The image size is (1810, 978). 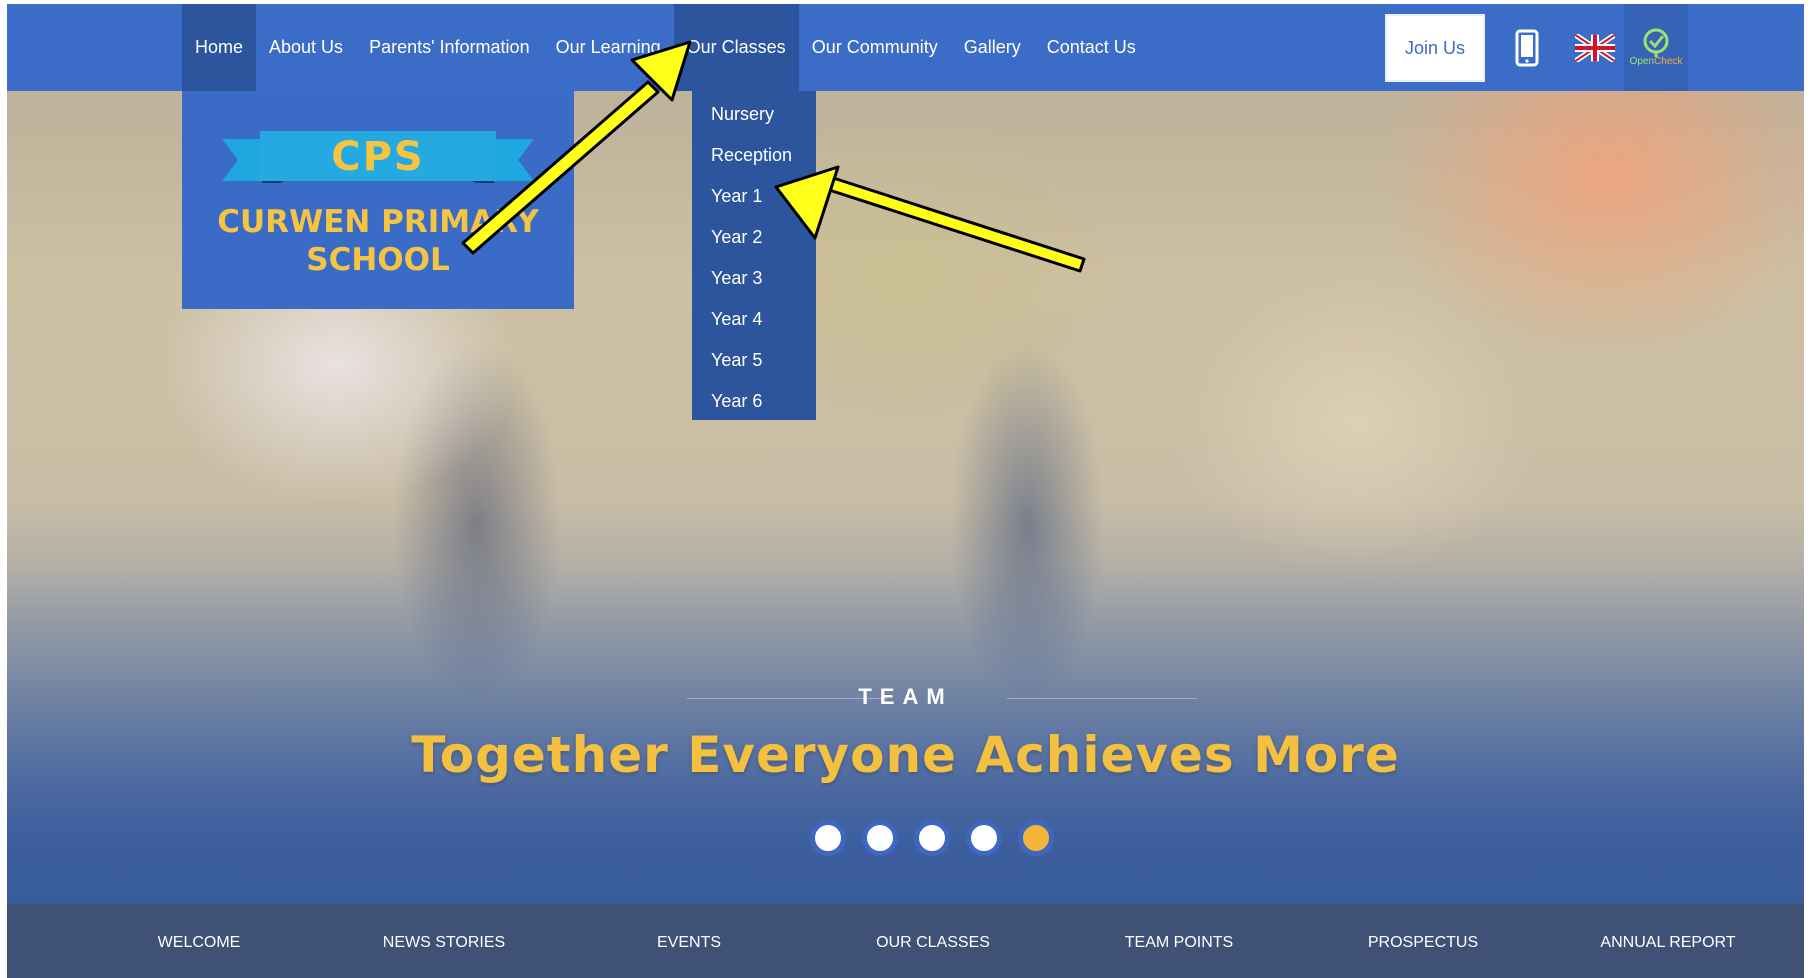 What do you see at coordinates (1656, 42) in the screenshot?
I see `check-circle-icon` at bounding box center [1656, 42].